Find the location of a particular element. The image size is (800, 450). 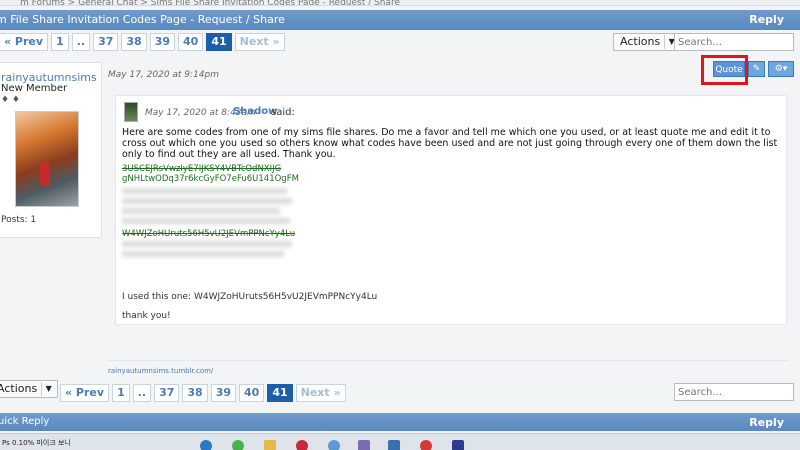

actions-dropdown-top: Actions ▼ is located at coordinates (647, 42).